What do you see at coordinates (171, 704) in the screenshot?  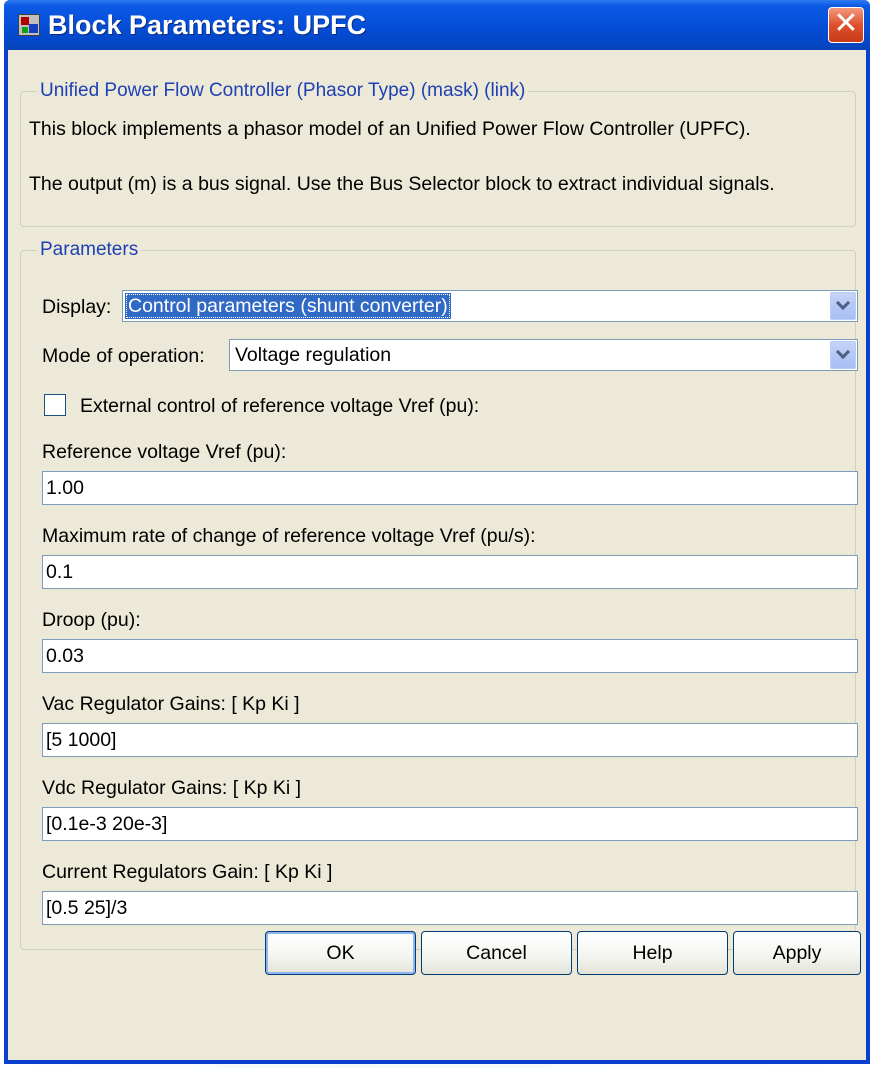 I see `vac-gains-label: Vac Regulator Gains: [ Kp Ki ]` at bounding box center [171, 704].